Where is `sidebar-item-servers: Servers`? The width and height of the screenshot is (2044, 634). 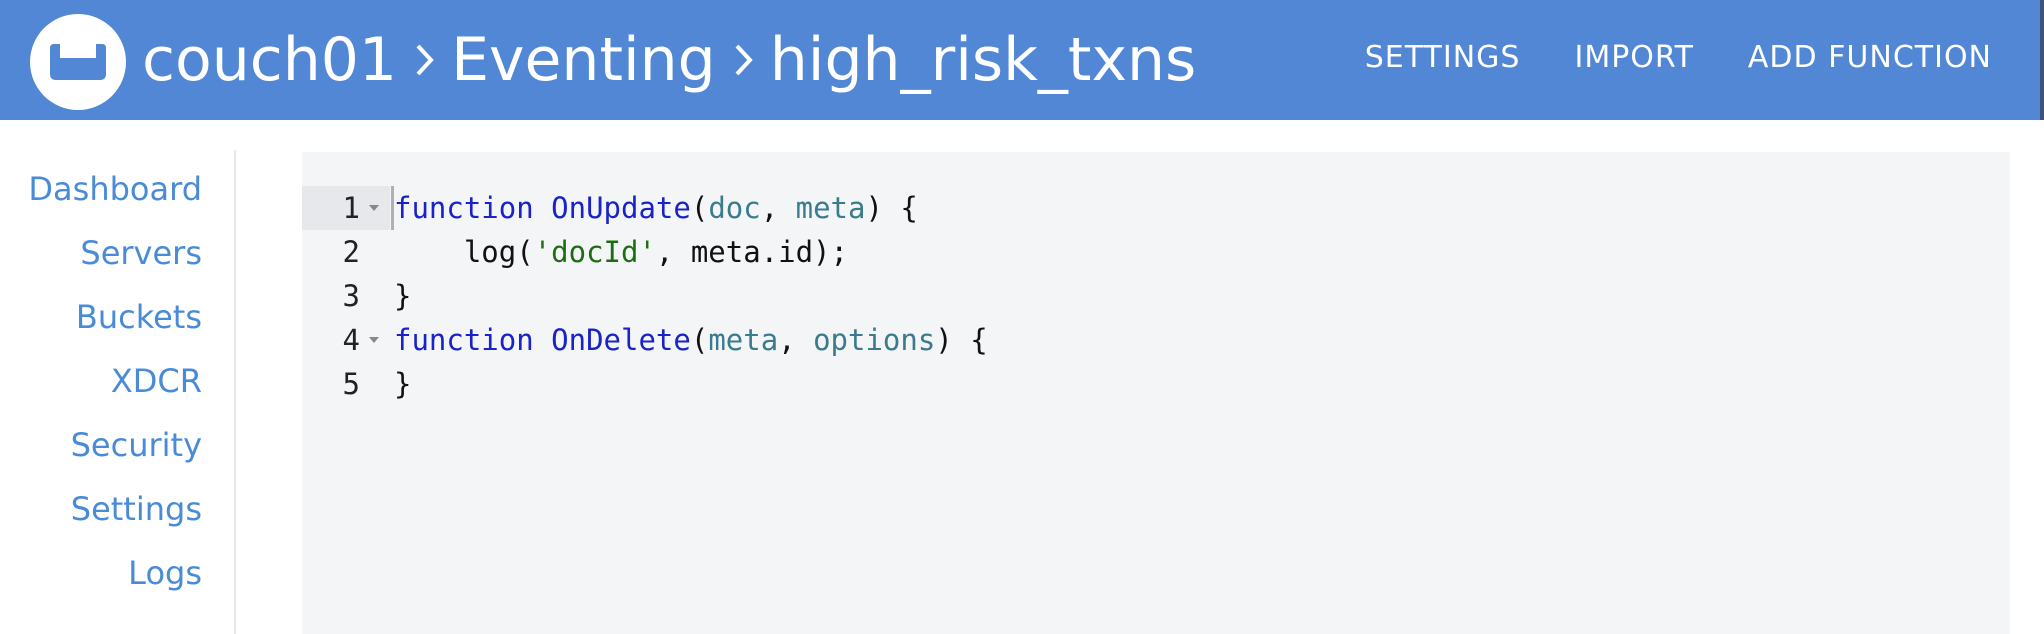
sidebar-item-servers: Servers is located at coordinates (141, 253).